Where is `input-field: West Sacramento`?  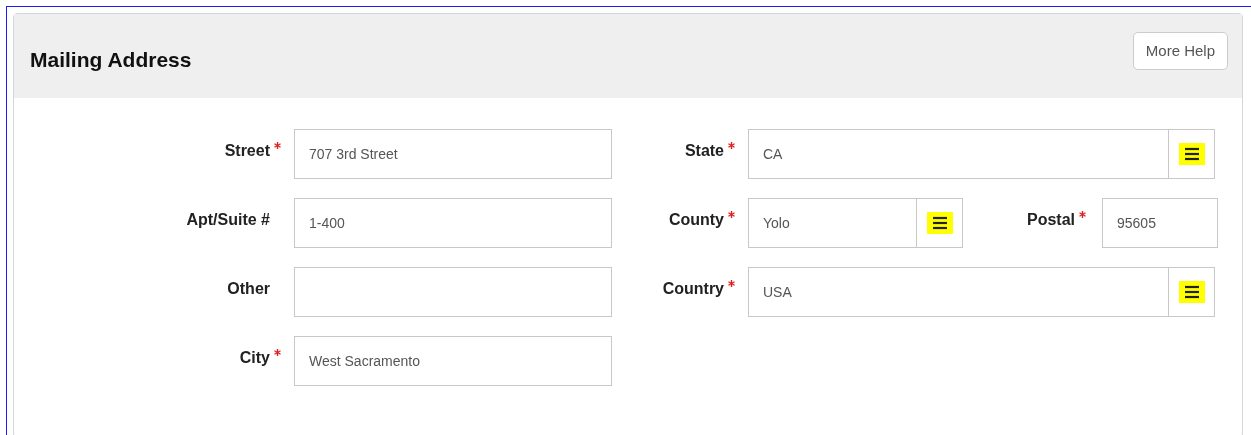
input-field: West Sacramento is located at coordinates (453, 361).